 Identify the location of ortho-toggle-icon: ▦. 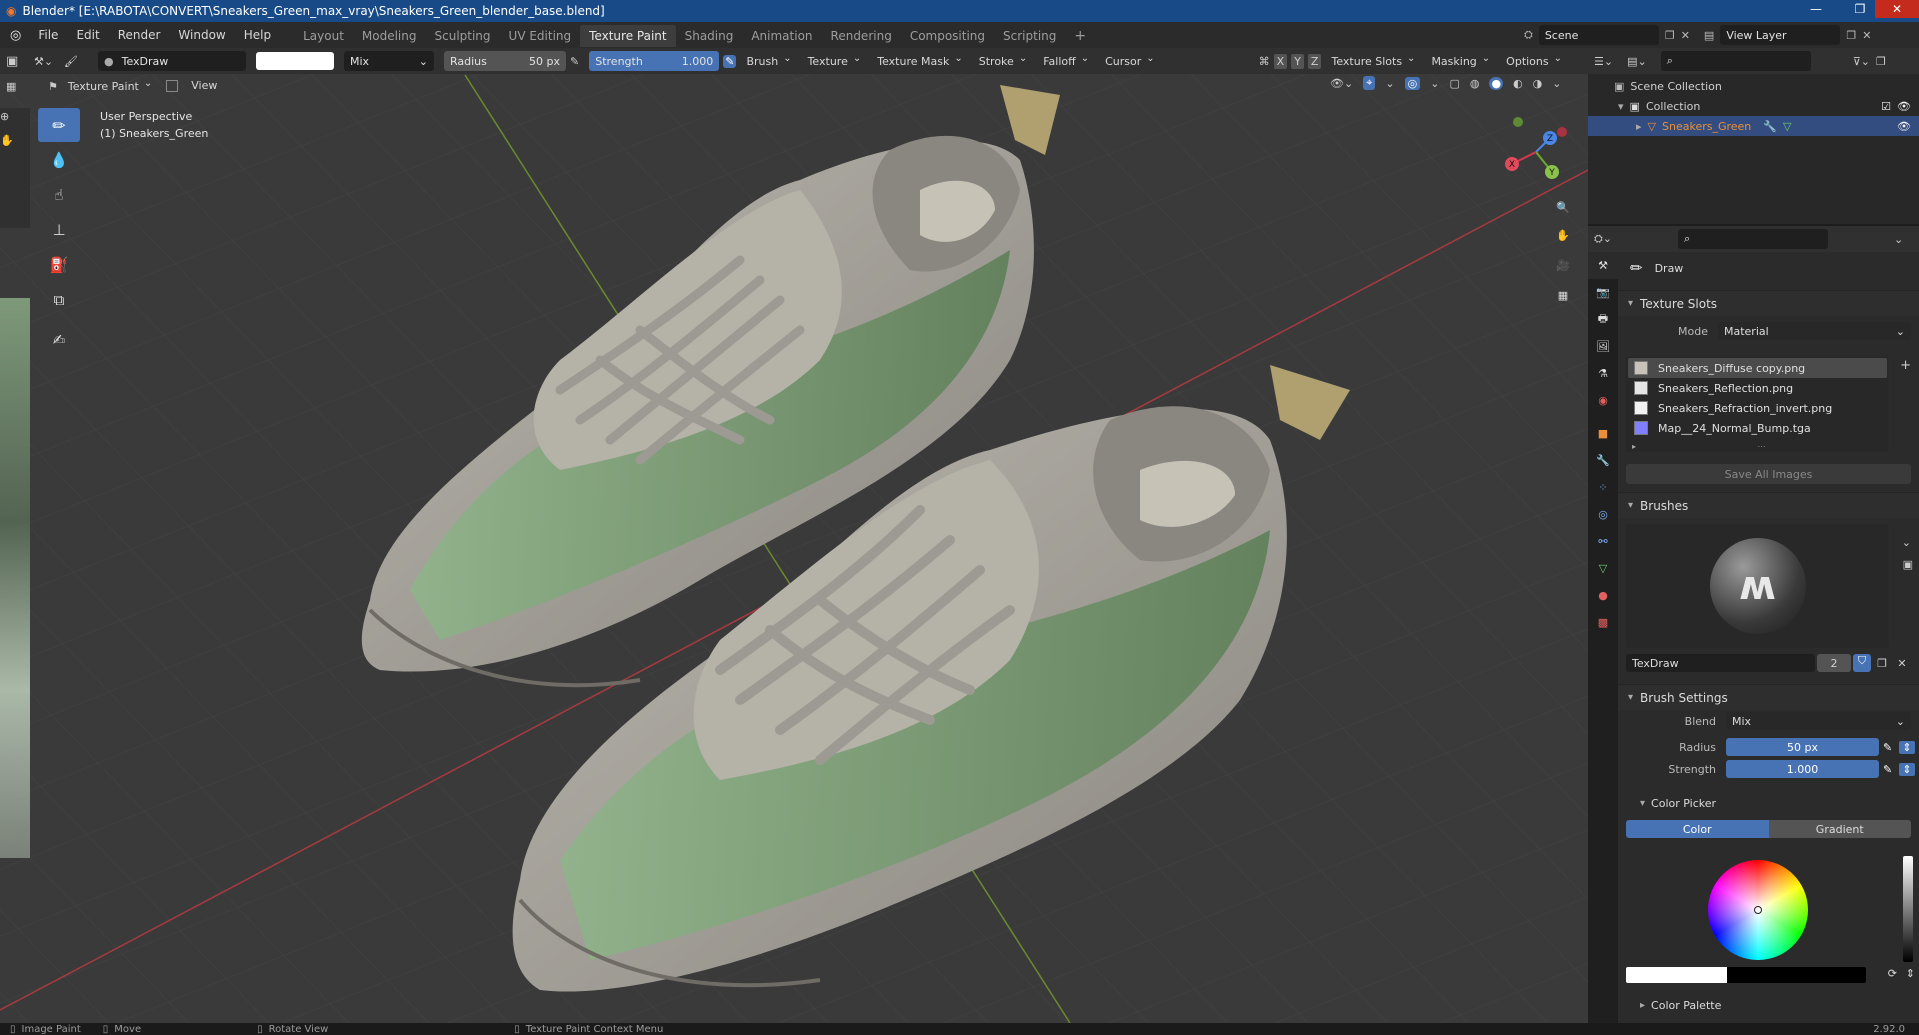
(1563, 295).